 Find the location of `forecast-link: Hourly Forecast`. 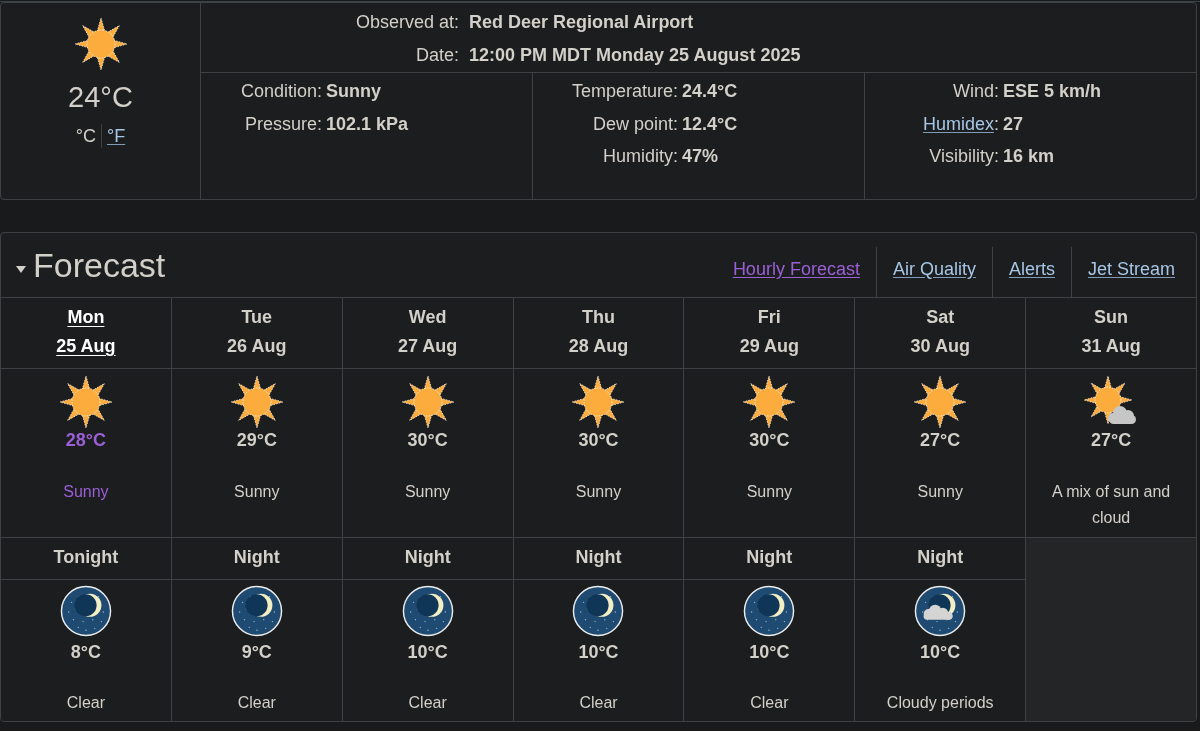

forecast-link: Hourly Forecast is located at coordinates (796, 269).